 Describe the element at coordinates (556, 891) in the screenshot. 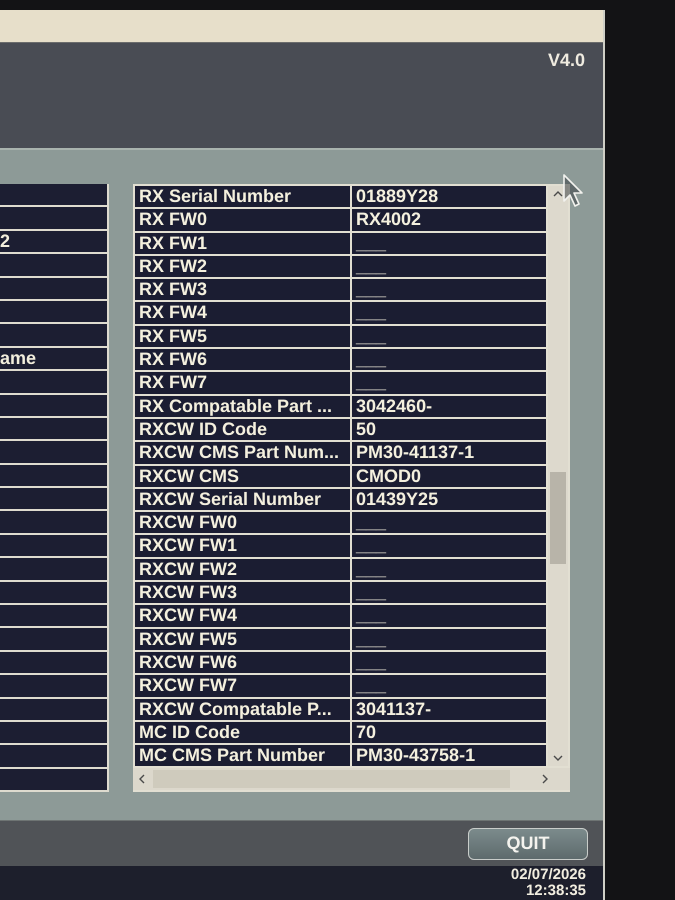

I see `time-label: 12:38:35` at that location.